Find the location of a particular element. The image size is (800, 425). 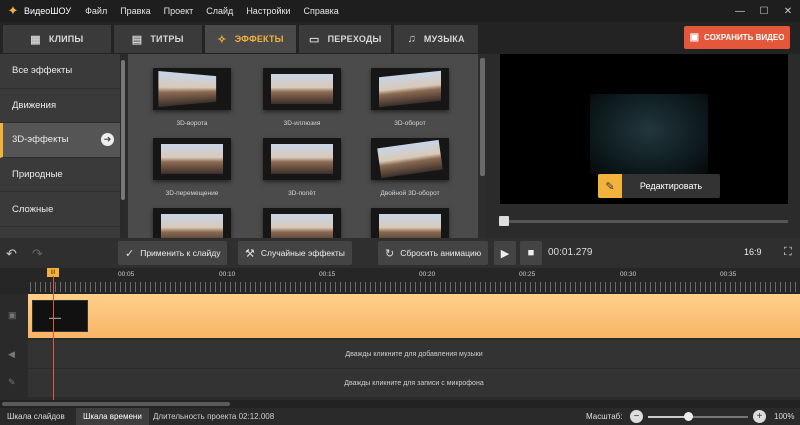

tab-time-scale: Шкала времени is located at coordinates (112, 416).